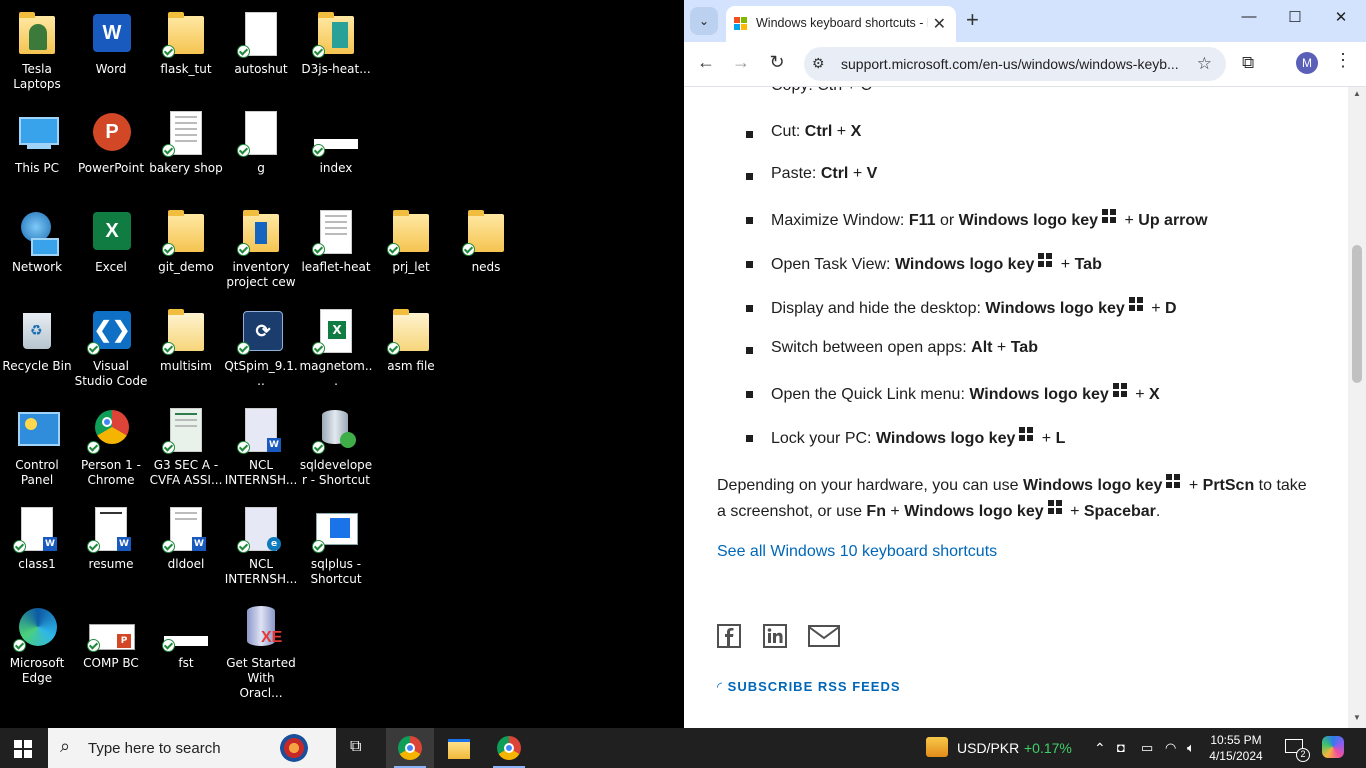 The width and height of the screenshot is (1366, 768). What do you see at coordinates (1092, 485) in the screenshot?
I see `key-name: Windows logo key` at bounding box center [1092, 485].